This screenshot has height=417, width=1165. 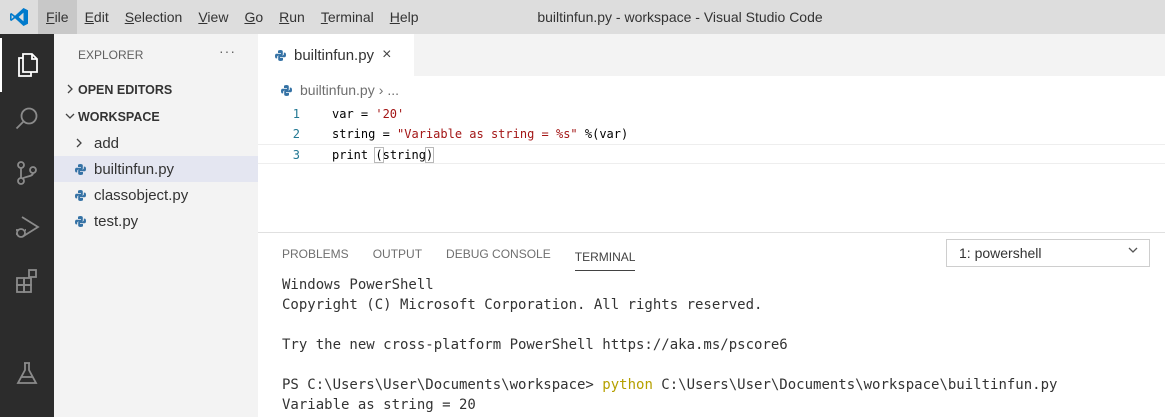 I want to click on menu-view: View, so click(x=213, y=17).